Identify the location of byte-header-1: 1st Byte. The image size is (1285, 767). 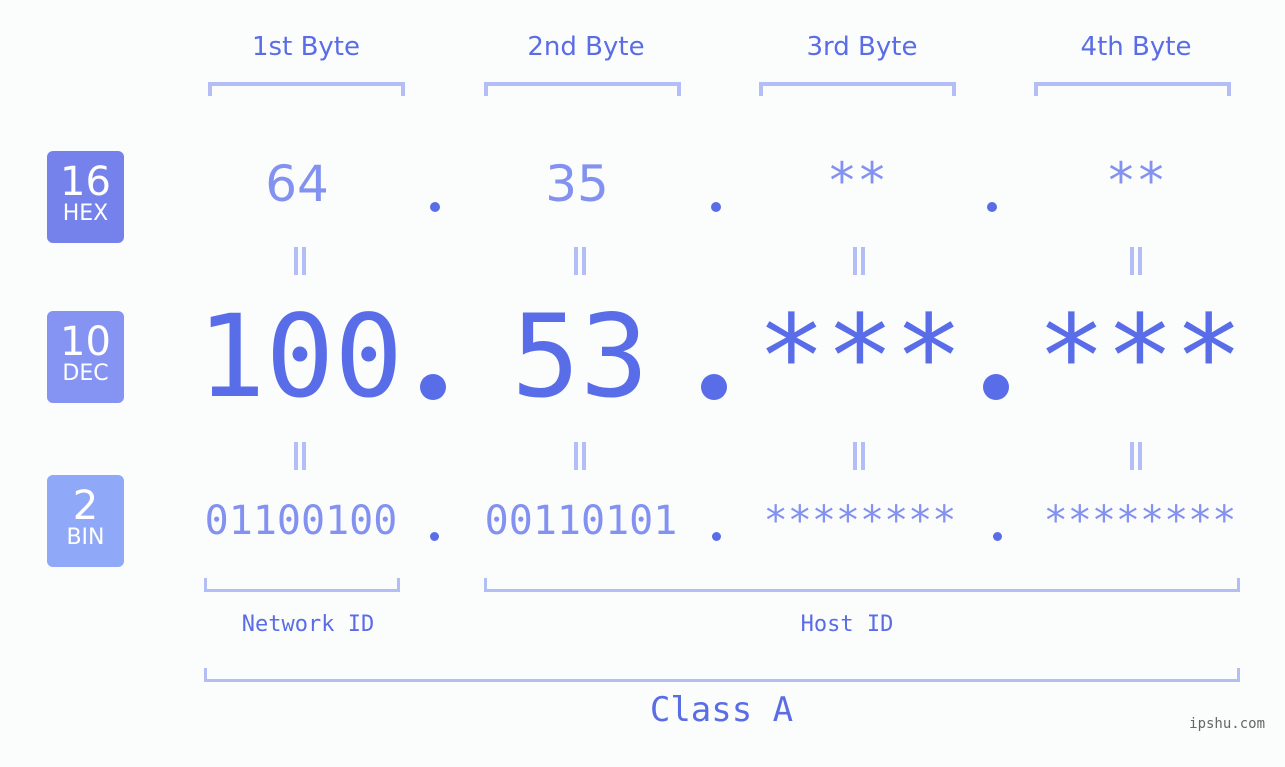
(306, 47).